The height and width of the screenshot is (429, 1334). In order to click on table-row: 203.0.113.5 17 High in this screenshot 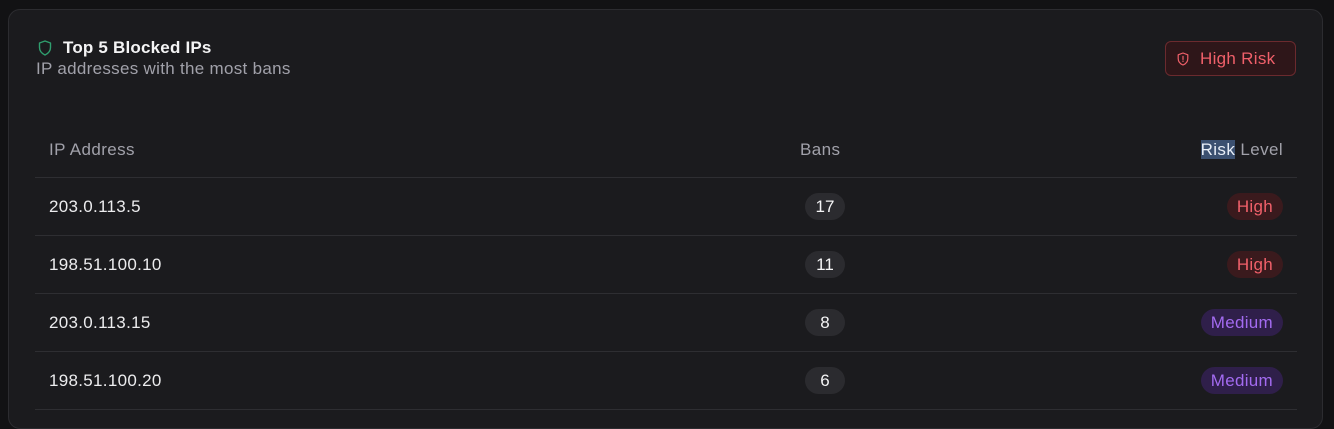, I will do `click(666, 207)`.